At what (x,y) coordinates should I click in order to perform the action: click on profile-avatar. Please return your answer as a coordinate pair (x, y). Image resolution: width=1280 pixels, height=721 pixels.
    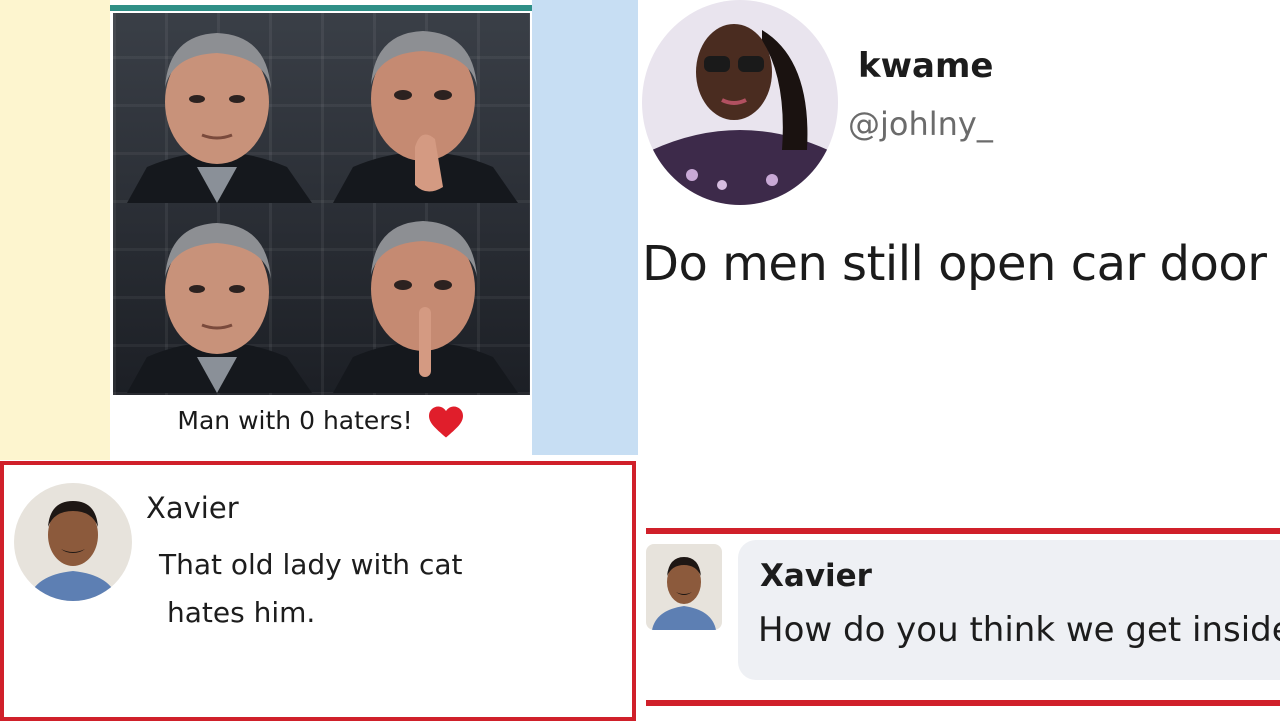
    Looking at the image, I should click on (740, 102).